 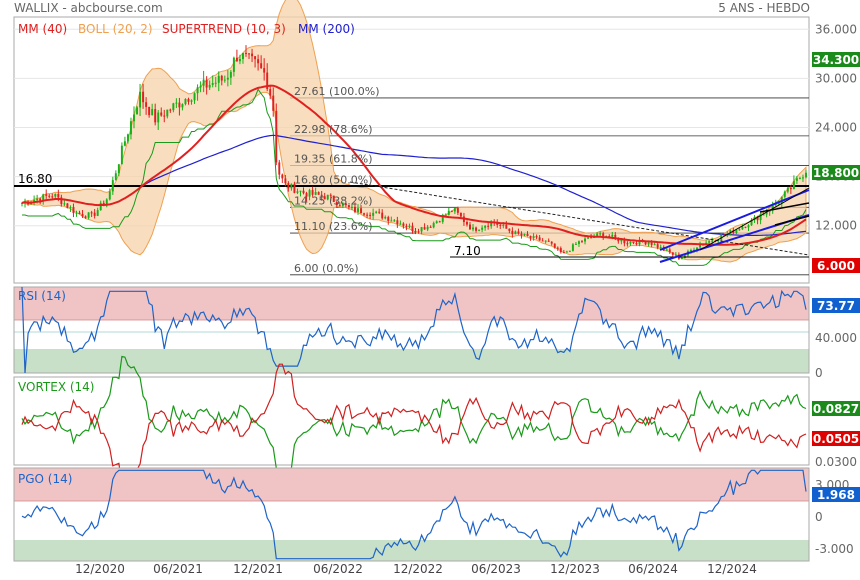 What do you see at coordinates (836, 173) in the screenshot?
I see `badge-last: 18.800` at bounding box center [836, 173].